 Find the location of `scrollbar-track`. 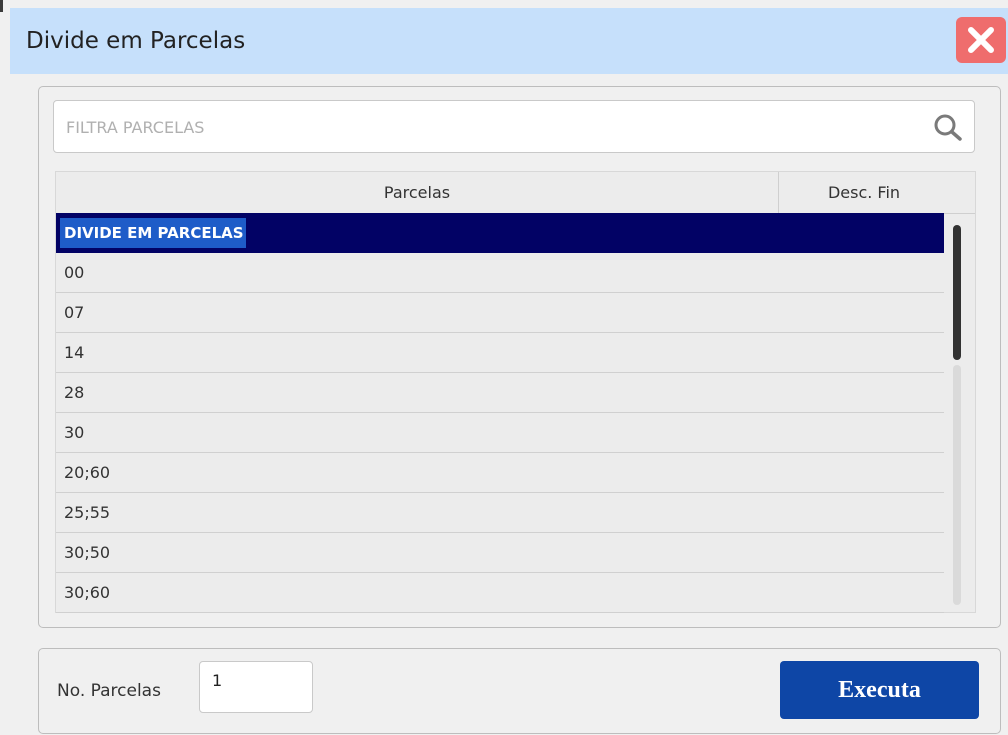

scrollbar-track is located at coordinates (957, 485).